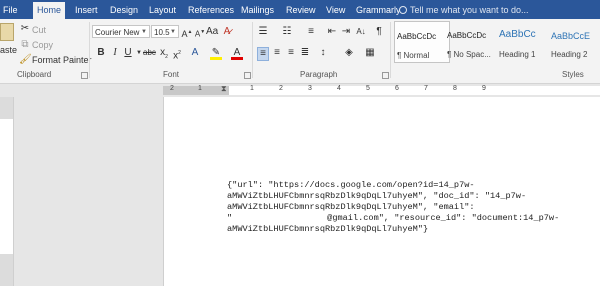 This screenshot has height=286, width=600. What do you see at coordinates (517, 54) in the screenshot?
I see `style-name: Heading 1` at bounding box center [517, 54].